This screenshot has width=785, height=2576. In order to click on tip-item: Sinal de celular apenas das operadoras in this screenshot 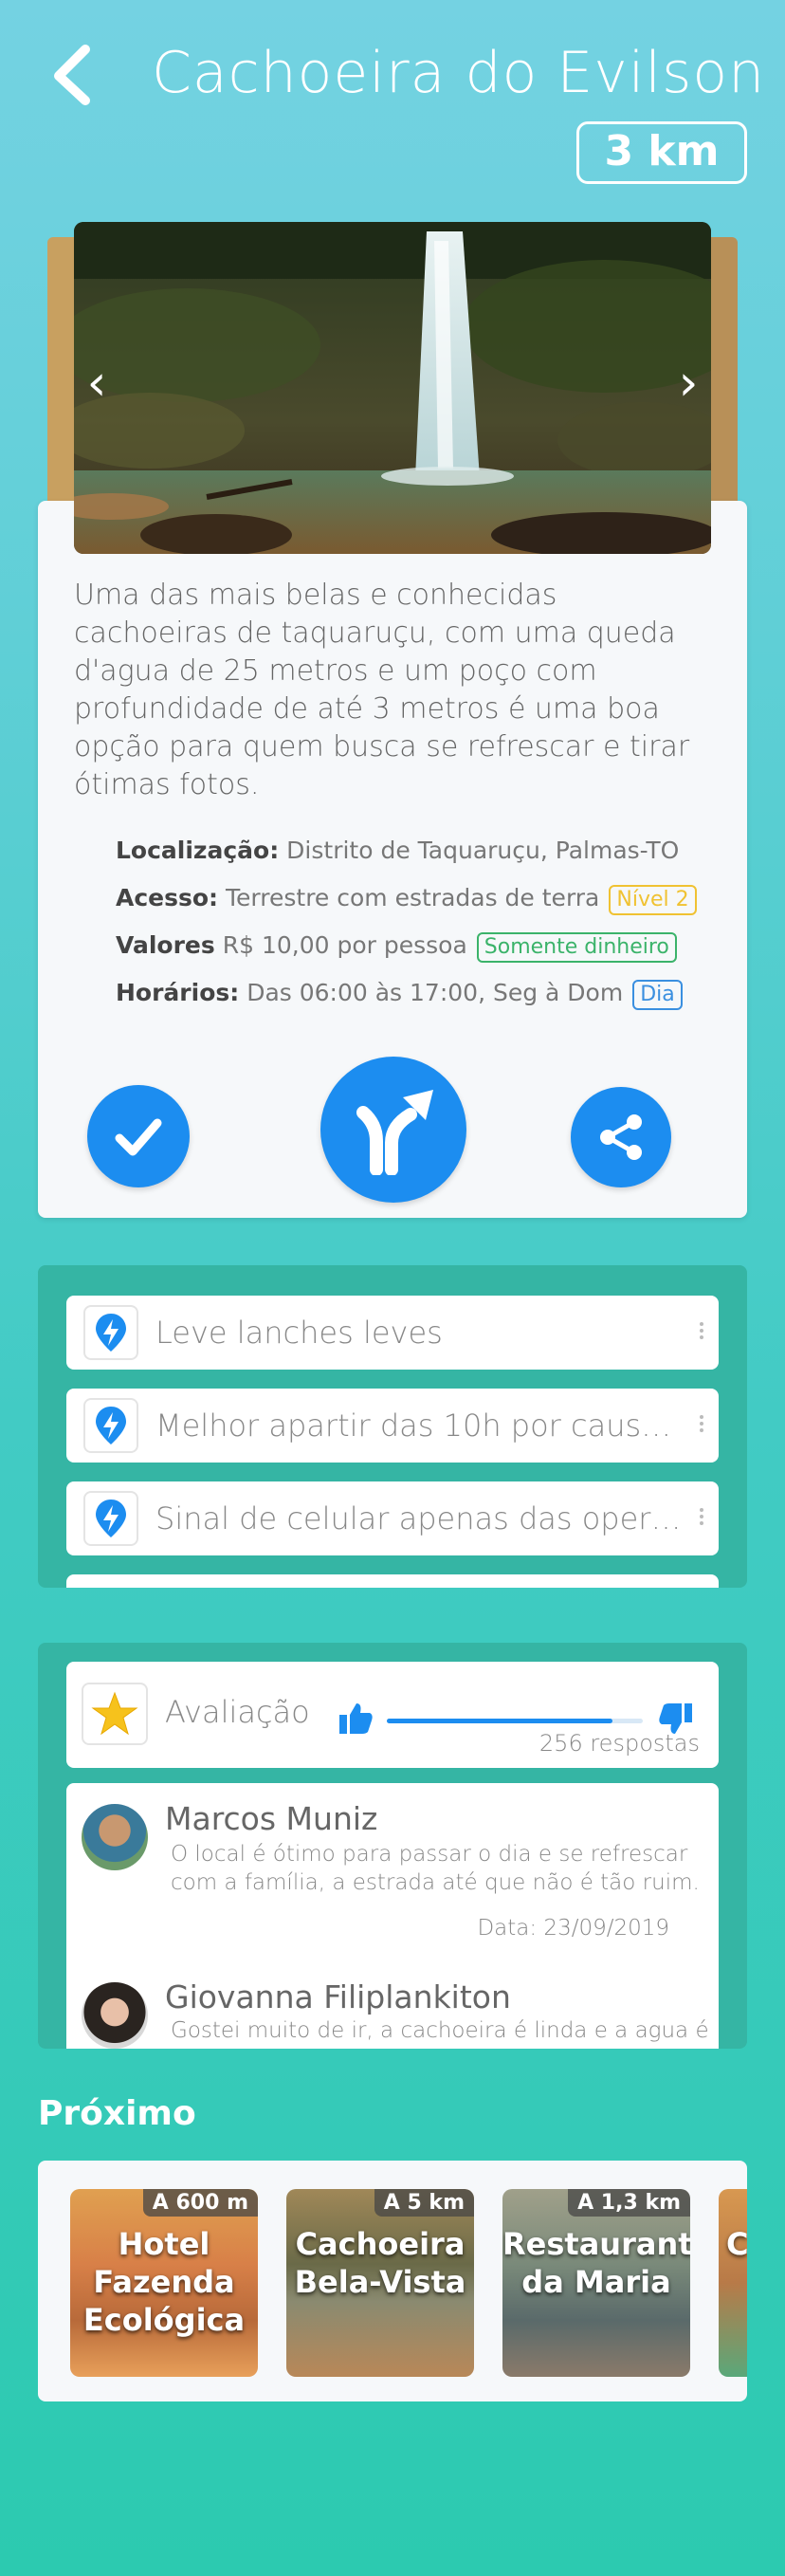, I will do `click(392, 1518)`.